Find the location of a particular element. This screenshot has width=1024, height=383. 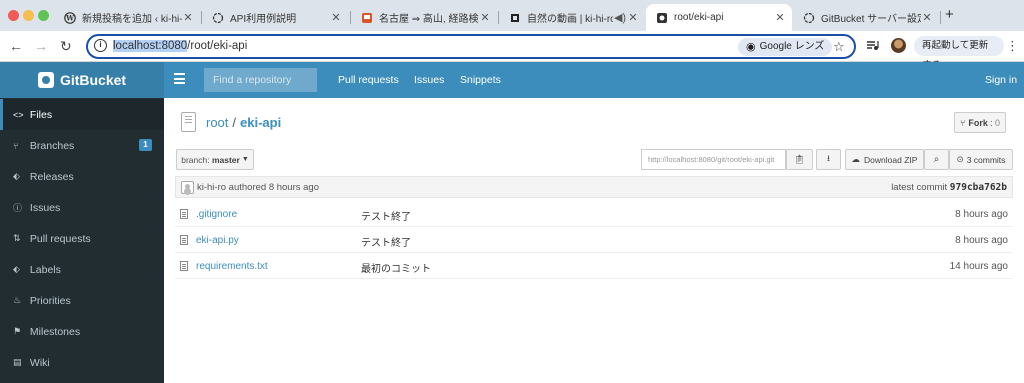

branch-icon: ⑂ is located at coordinates (16, 145).